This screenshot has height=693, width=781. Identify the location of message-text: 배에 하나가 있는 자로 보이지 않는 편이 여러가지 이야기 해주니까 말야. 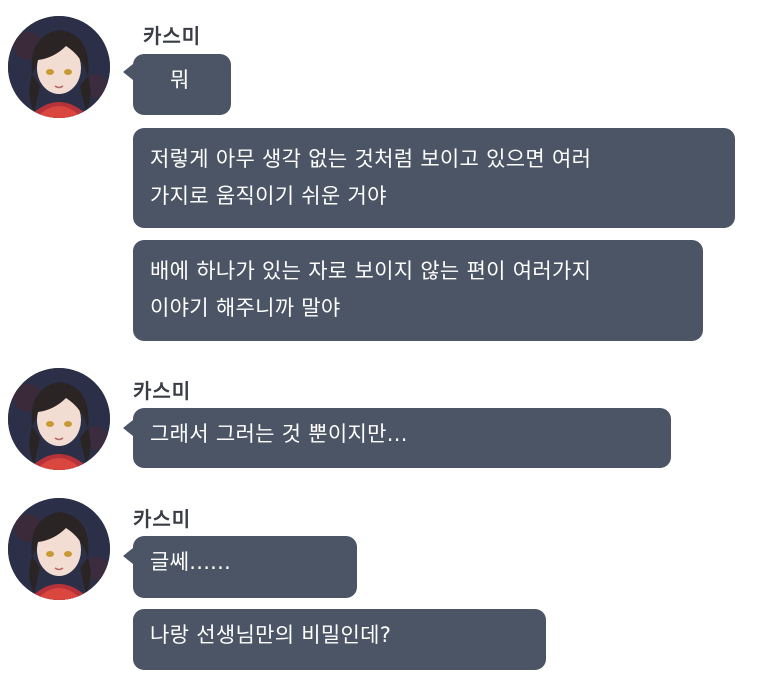
(371, 289).